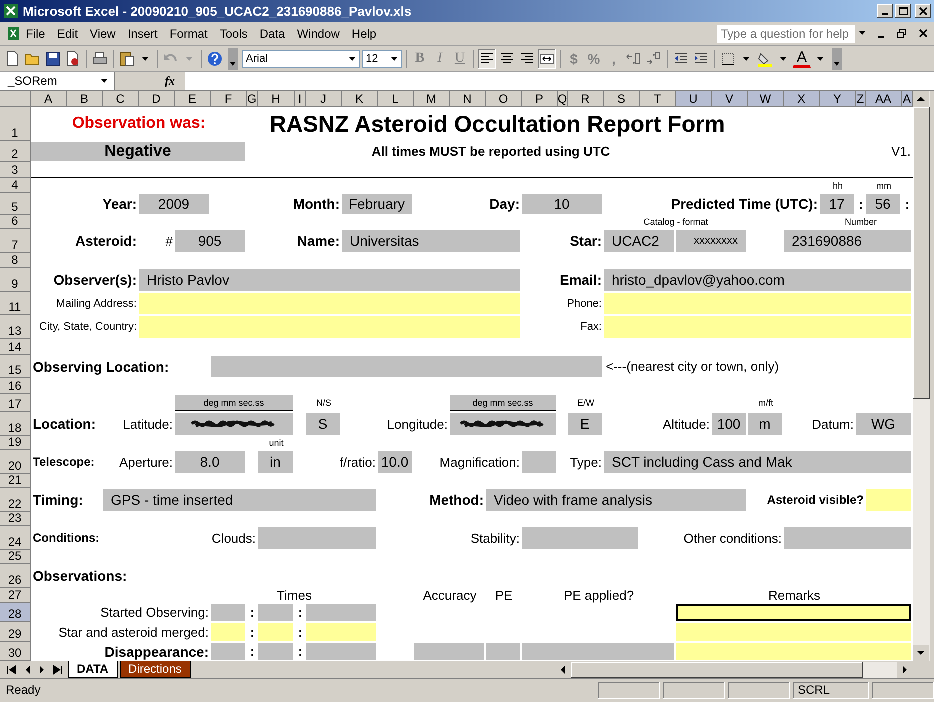 The height and width of the screenshot is (702, 934). What do you see at coordinates (15, 424) in the screenshot?
I see `row-header: 18` at bounding box center [15, 424].